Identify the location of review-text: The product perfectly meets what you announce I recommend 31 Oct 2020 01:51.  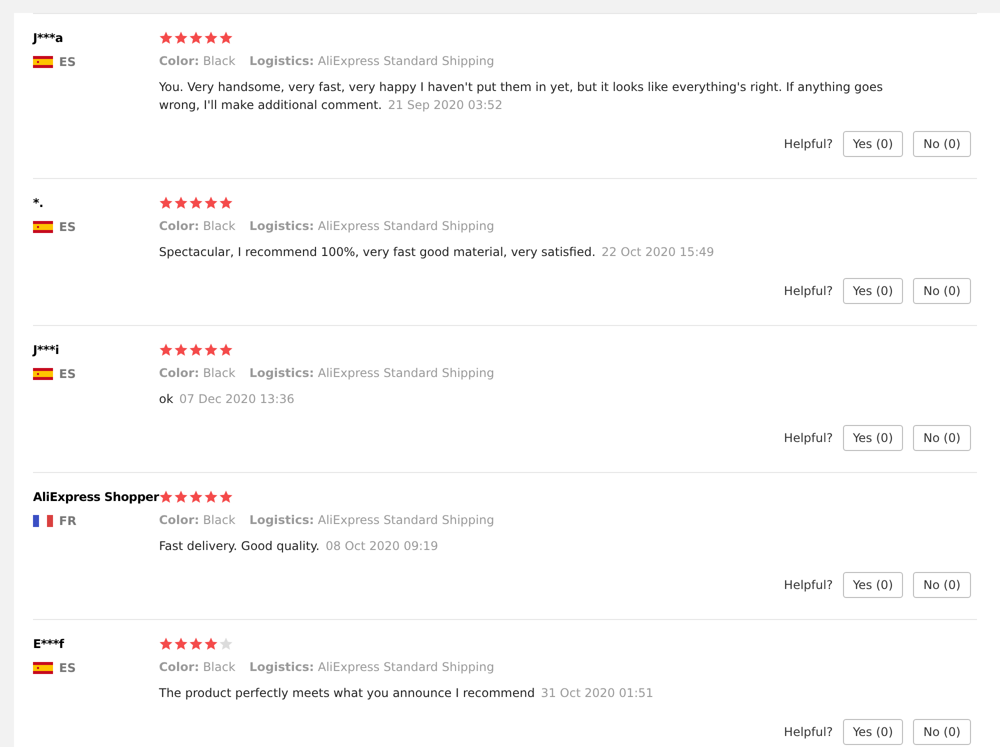
(406, 693).